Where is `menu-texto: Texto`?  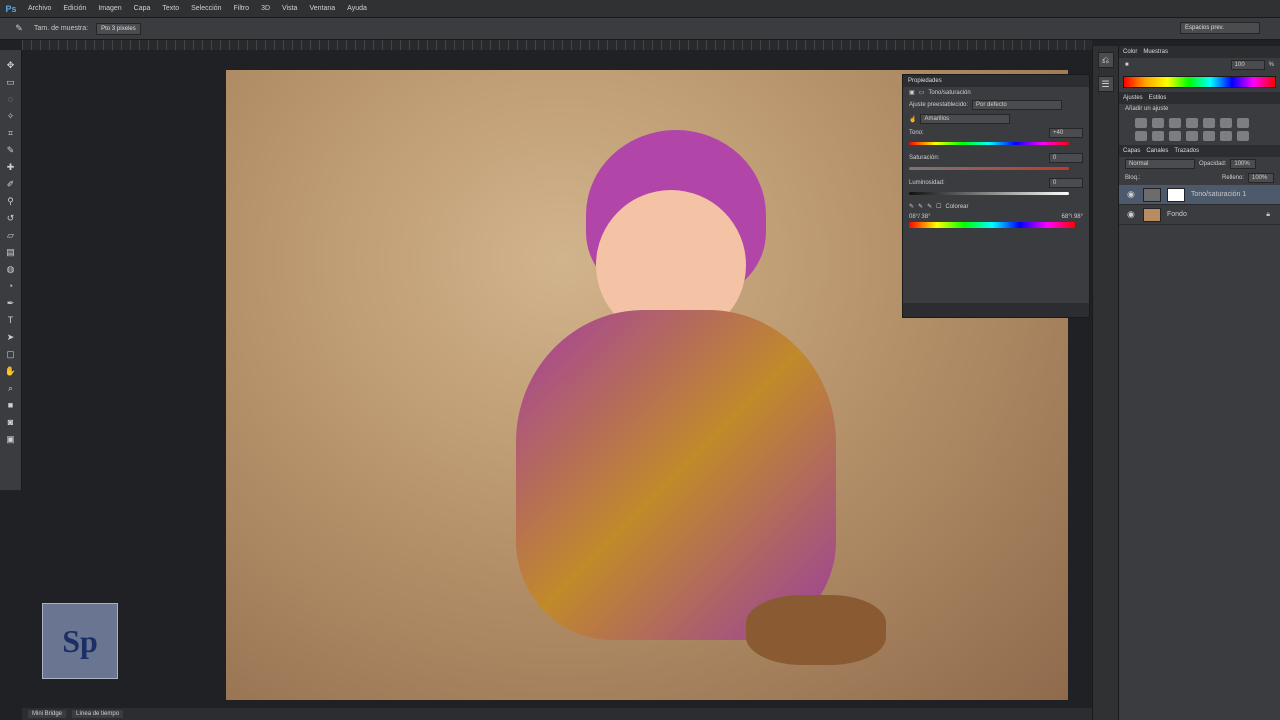 menu-texto: Texto is located at coordinates (170, 8).